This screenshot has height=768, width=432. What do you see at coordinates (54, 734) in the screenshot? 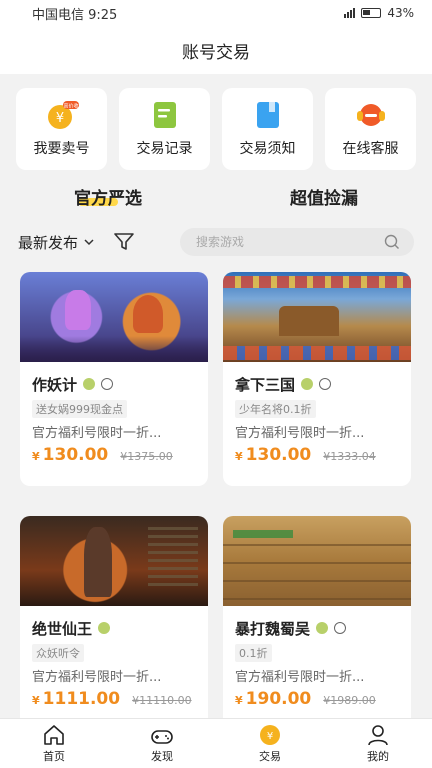
I see `home-icon` at bounding box center [54, 734].